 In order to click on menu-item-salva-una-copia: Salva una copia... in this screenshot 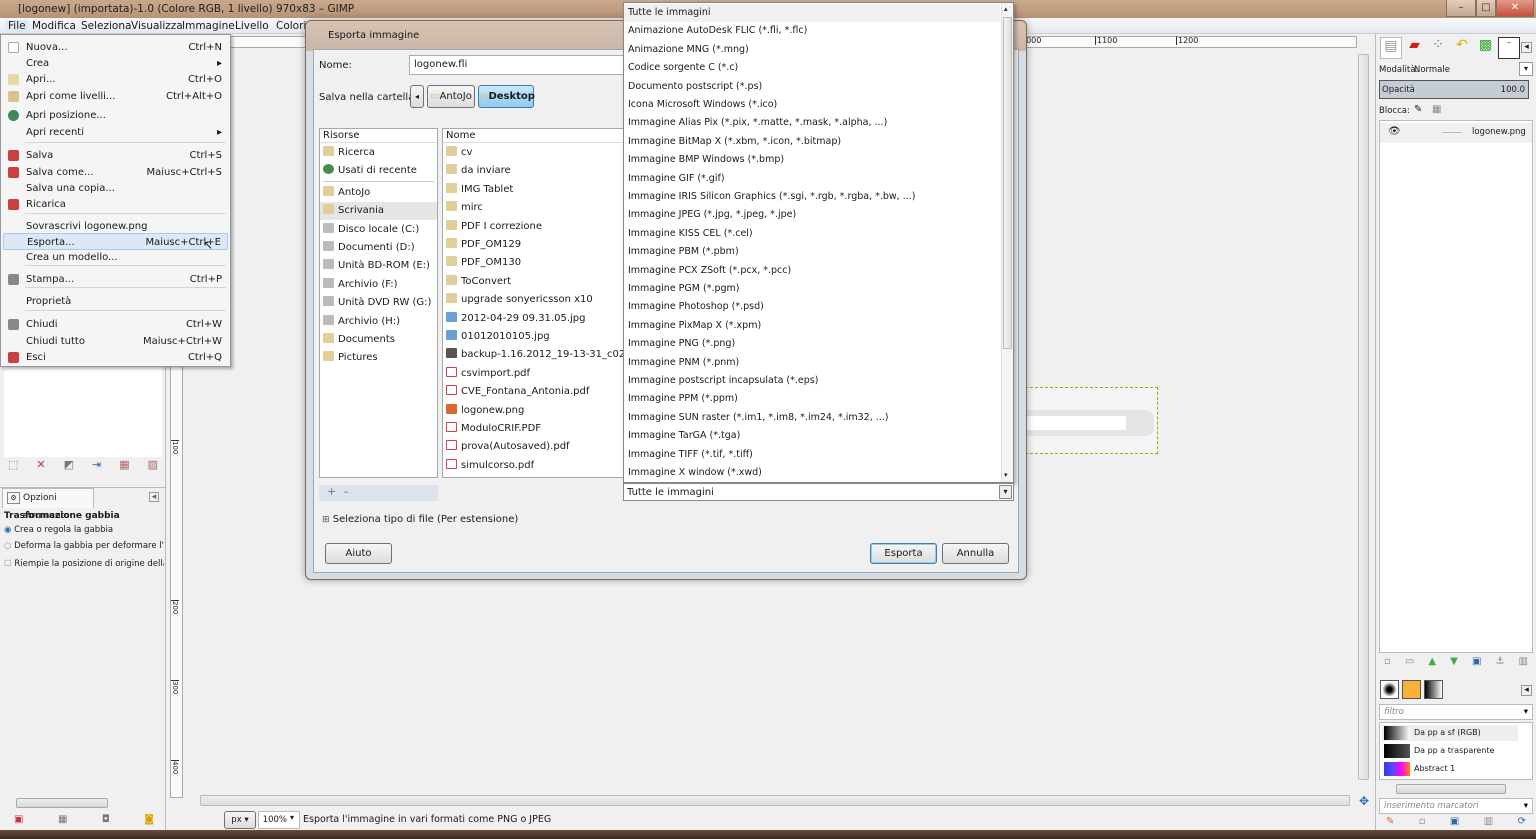, I will do `click(115, 188)`.